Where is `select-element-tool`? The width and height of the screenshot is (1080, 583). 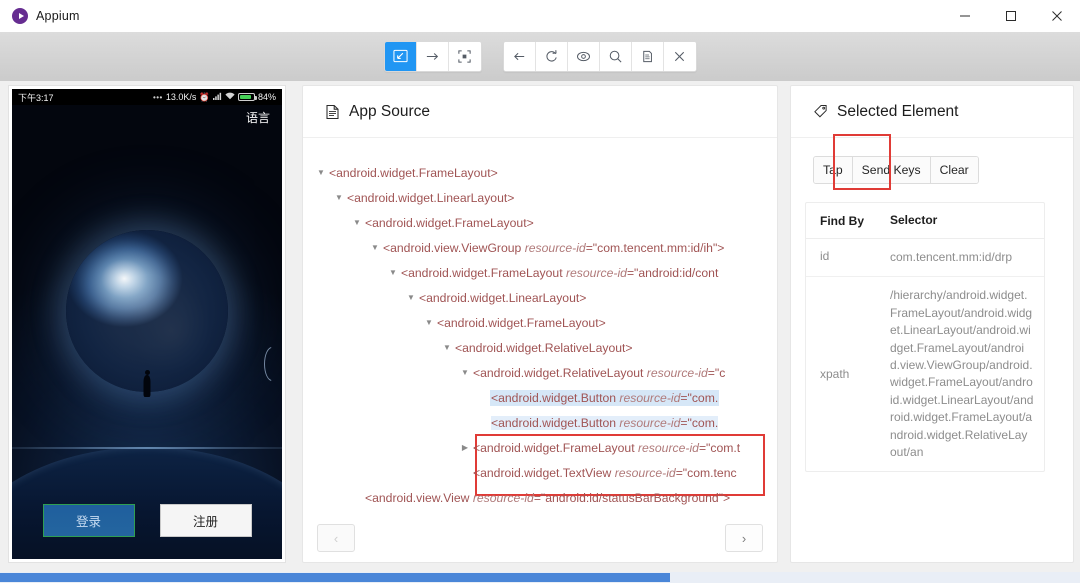
select-element-tool is located at coordinates (400, 56).